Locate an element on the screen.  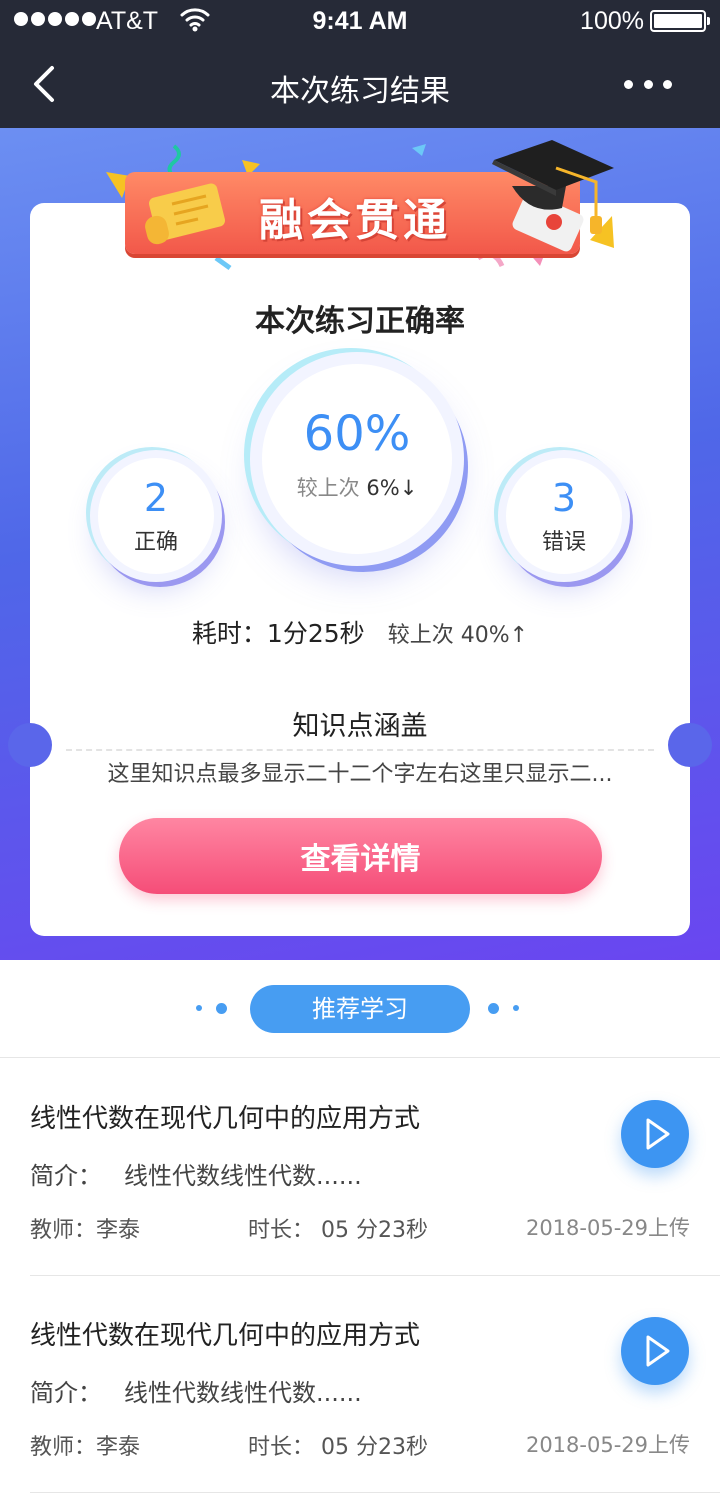
correct-label: 正确 is located at coordinates (155, 542).